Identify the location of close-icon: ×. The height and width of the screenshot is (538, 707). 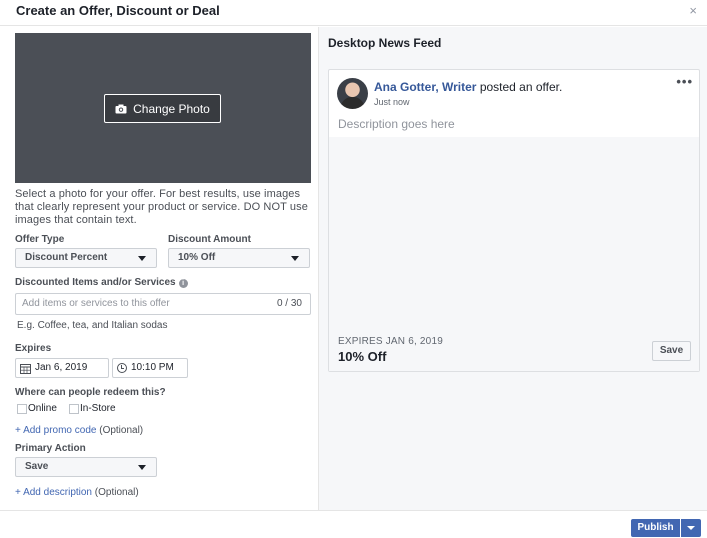
(693, 10).